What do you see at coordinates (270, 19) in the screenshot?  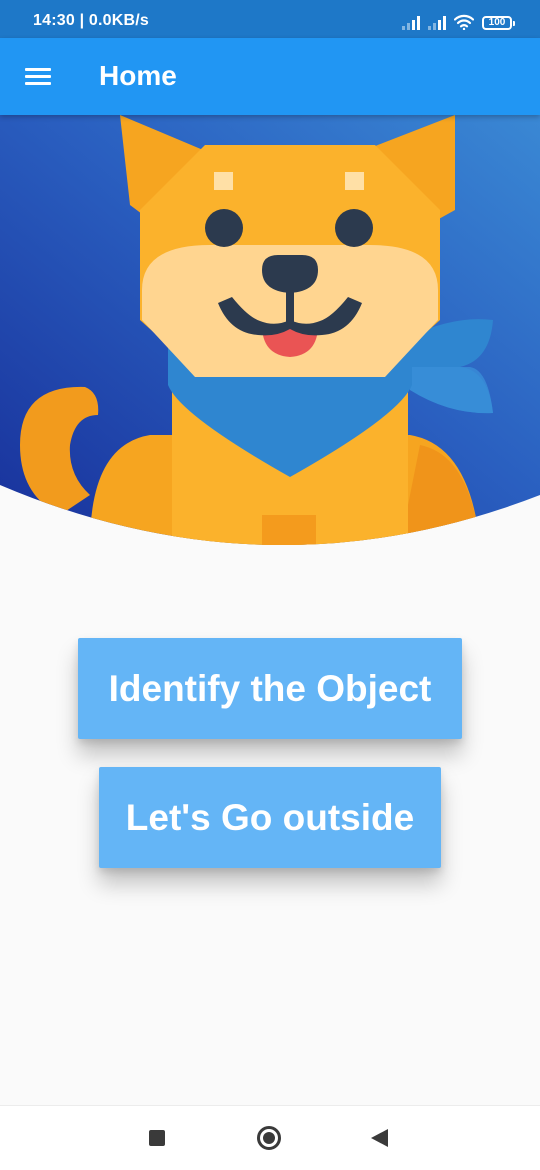 I see `status-bar: 14:30 | 0.0KB/s 100` at bounding box center [270, 19].